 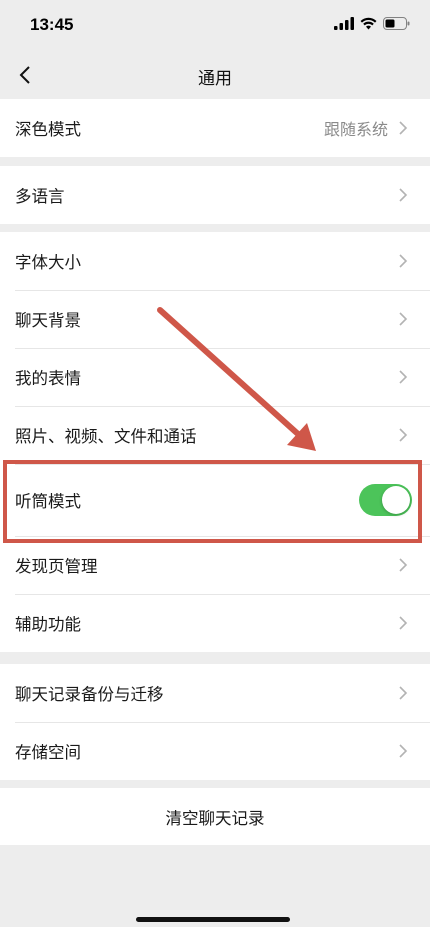 What do you see at coordinates (355, 129) in the screenshot?
I see `row-value: 跟随系统` at bounding box center [355, 129].